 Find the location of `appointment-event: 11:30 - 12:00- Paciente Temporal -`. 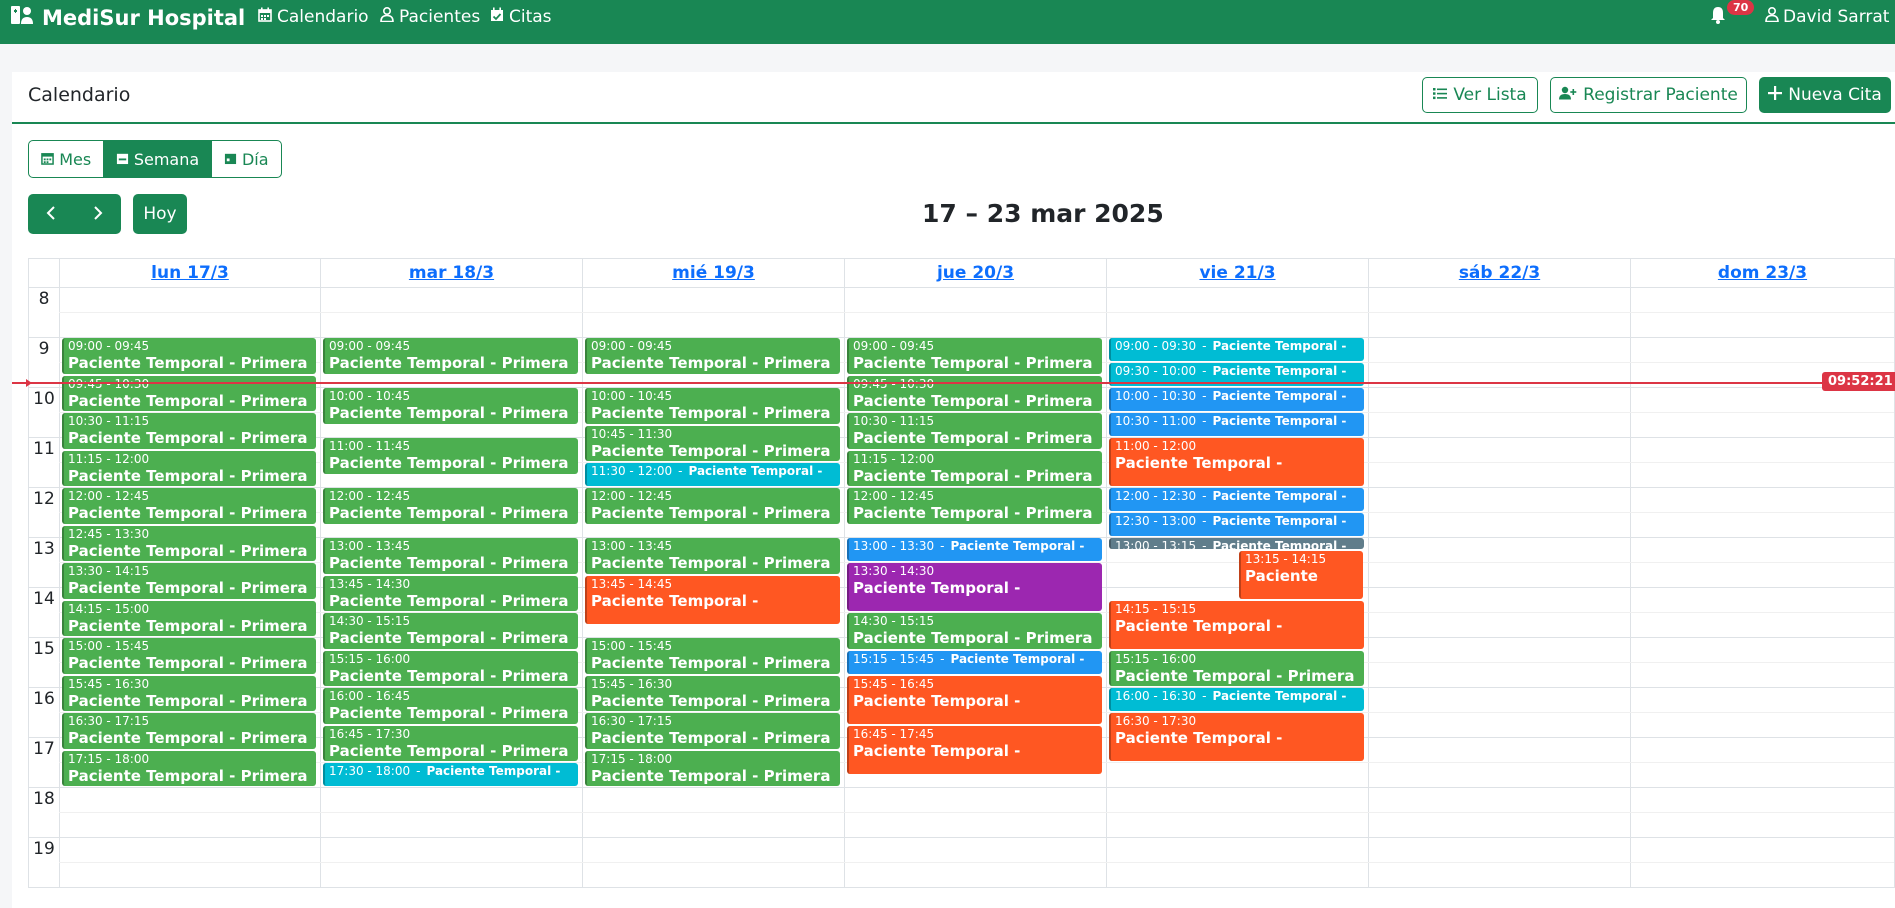

appointment-event: 11:30 - 12:00- Paciente Temporal - is located at coordinates (712, 474).